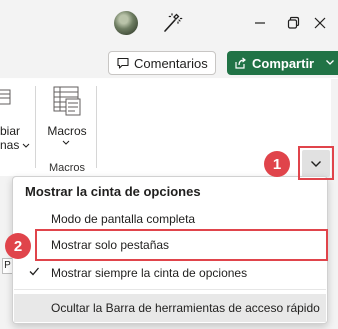  What do you see at coordinates (123, 219) in the screenshot?
I see `menu-item-label: Modo de pantalla completa` at bounding box center [123, 219].